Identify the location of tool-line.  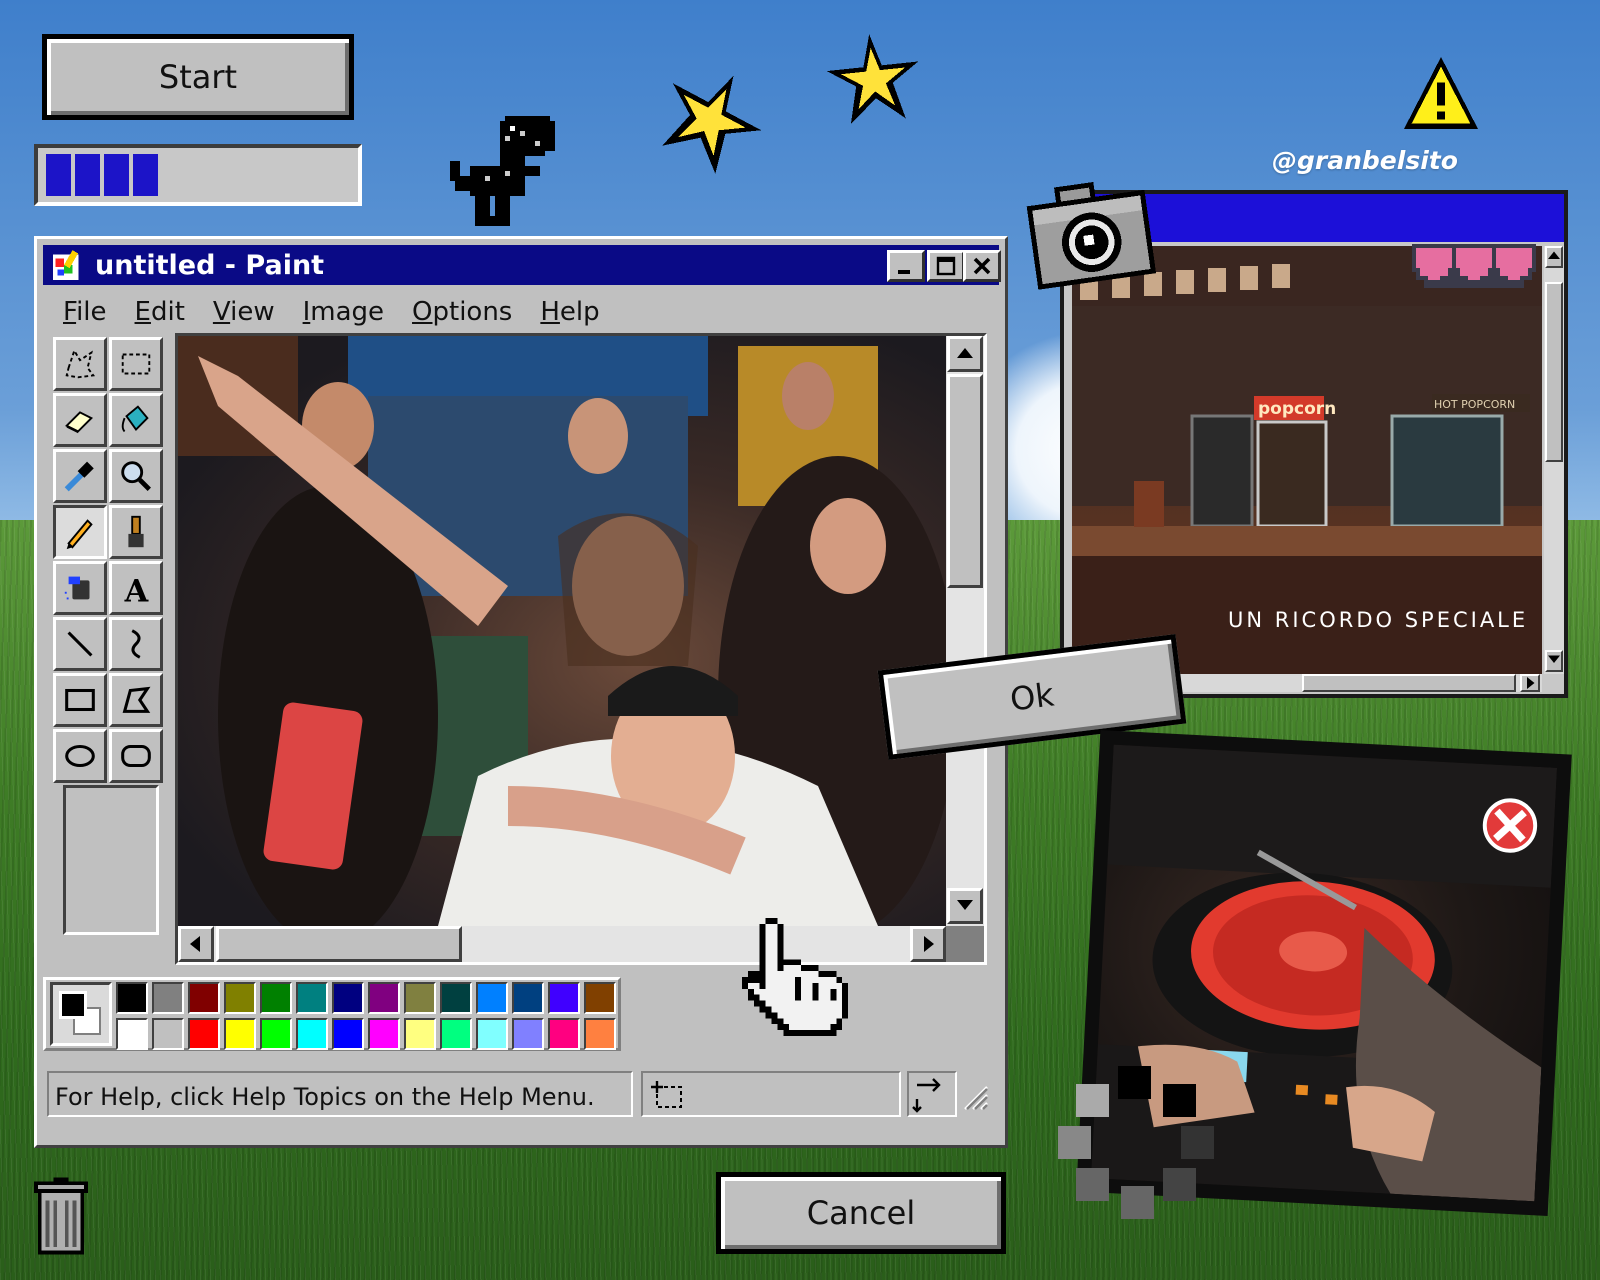
(80, 644).